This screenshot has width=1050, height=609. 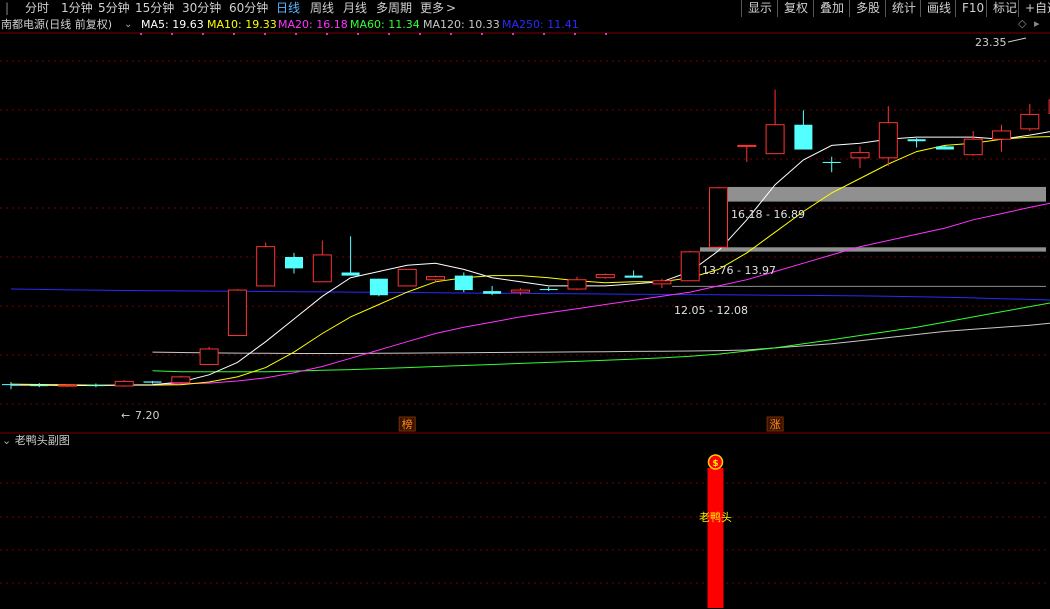 I want to click on signal-label: 老鸭头, so click(x=715, y=517).